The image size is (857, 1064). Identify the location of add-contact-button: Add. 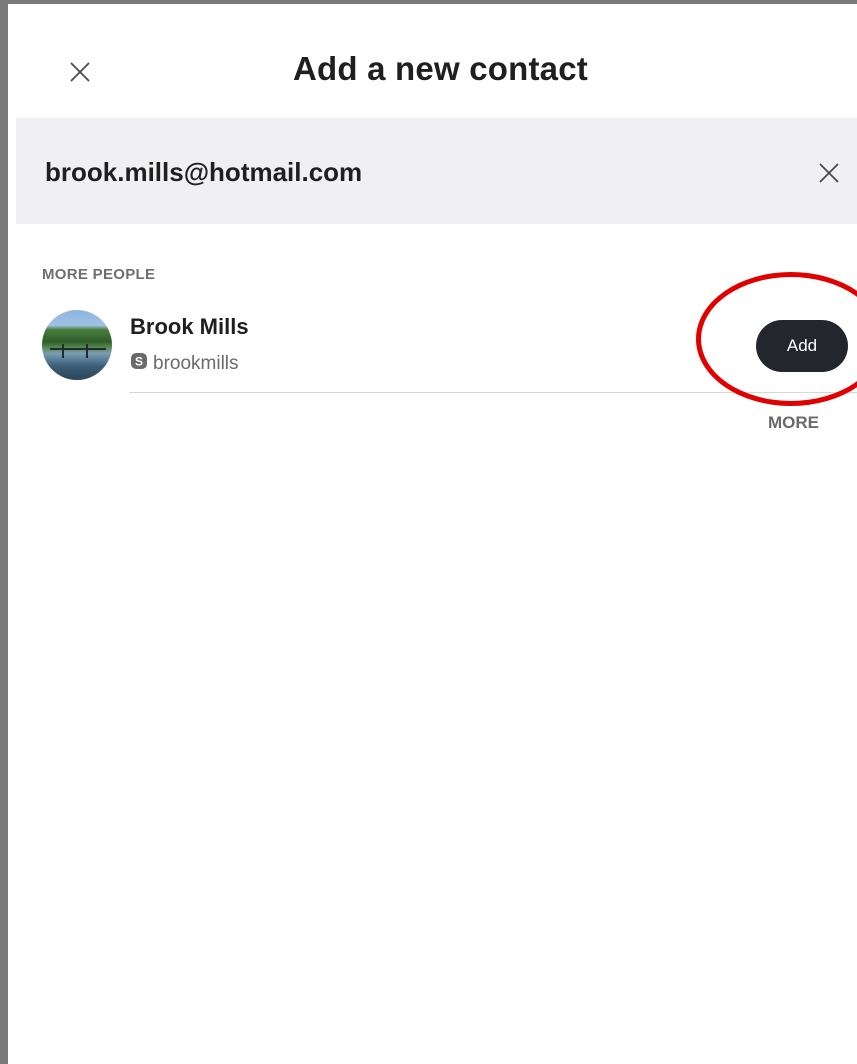
(802, 346).